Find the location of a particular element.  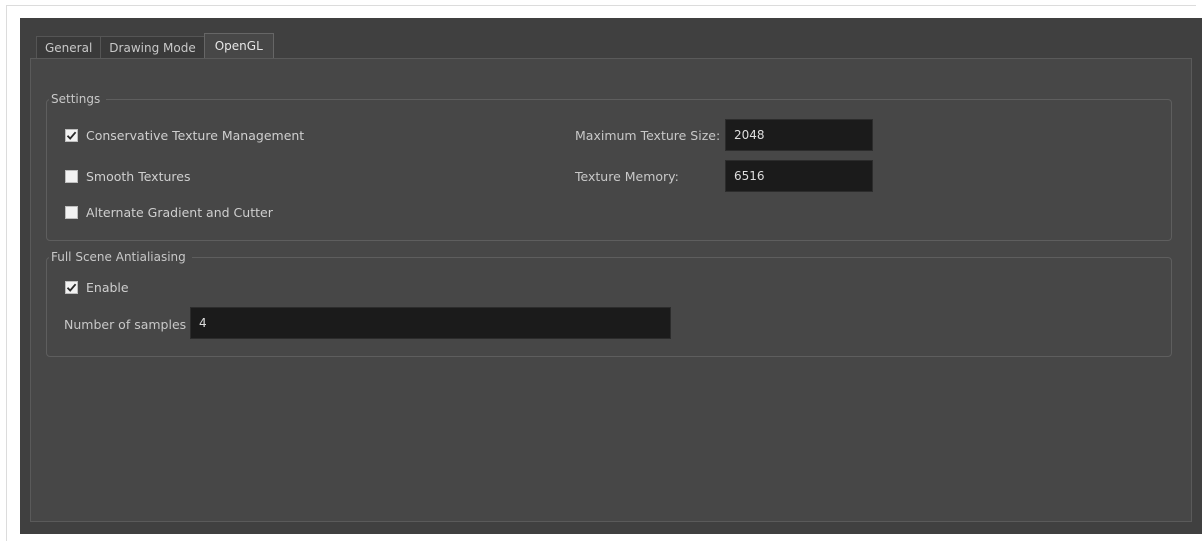

smooth-textures-label: Smooth Textures is located at coordinates (138, 176).